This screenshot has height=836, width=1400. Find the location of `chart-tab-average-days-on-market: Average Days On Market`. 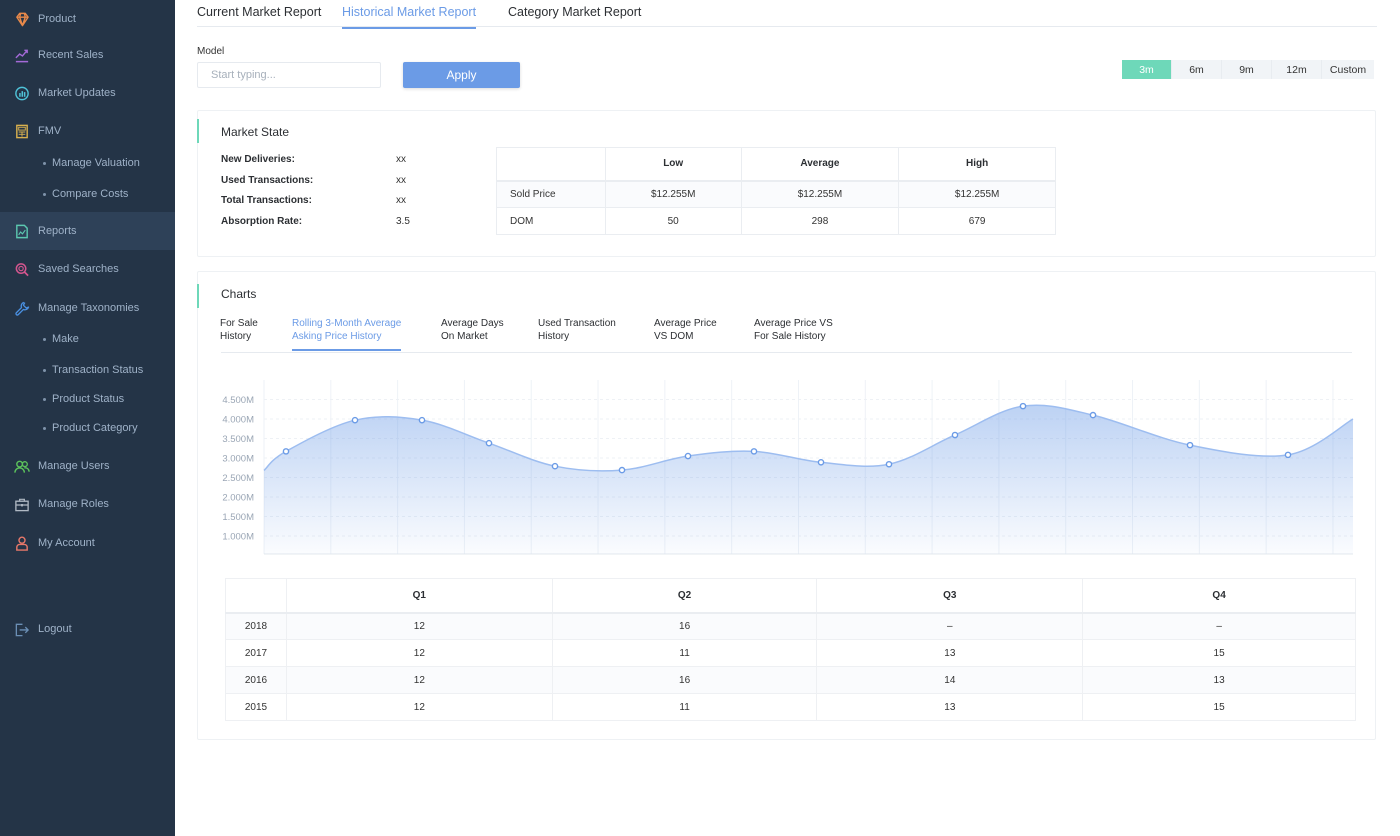

chart-tab-average-days-on-market: Average Days On Market is located at coordinates (472, 333).